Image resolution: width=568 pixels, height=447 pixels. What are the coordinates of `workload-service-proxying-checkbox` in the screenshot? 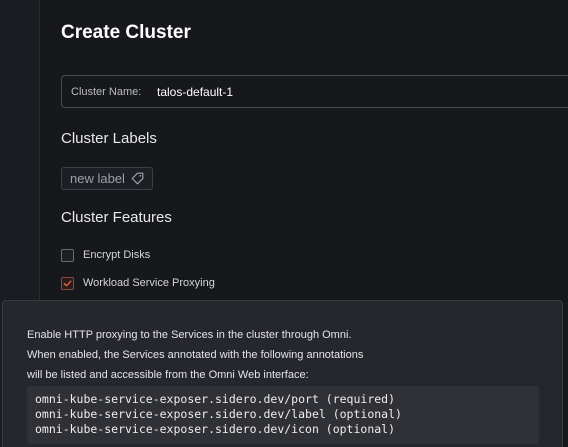 It's located at (67, 283).